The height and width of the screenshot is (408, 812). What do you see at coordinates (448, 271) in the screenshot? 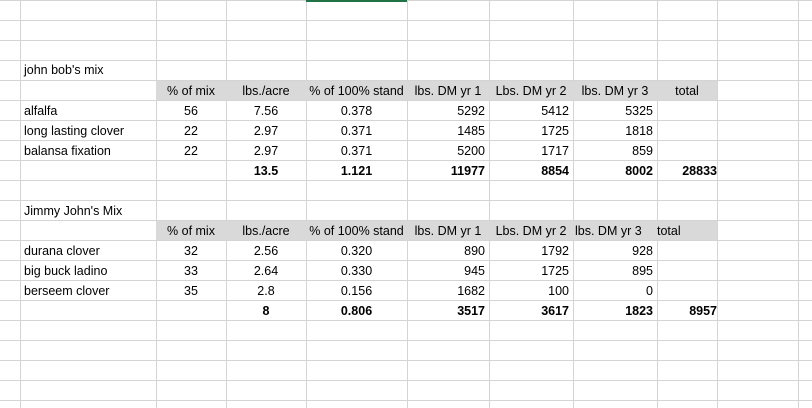
I see `table2-row2-dm-yr1: 945` at bounding box center [448, 271].